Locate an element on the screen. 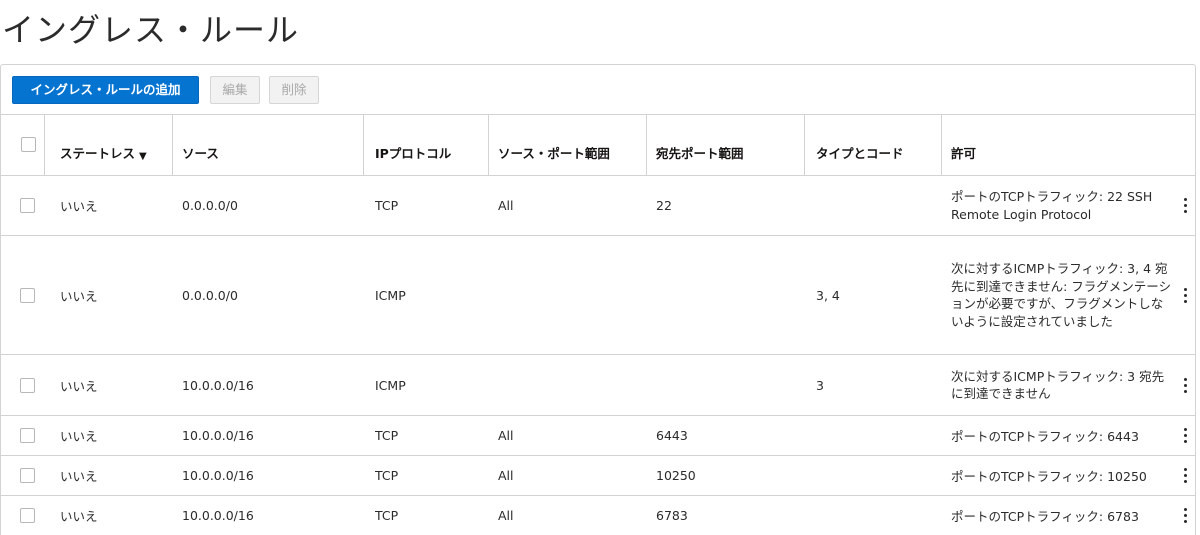 The image size is (1200, 535). cell-dest-port: 10250 is located at coordinates (676, 475).